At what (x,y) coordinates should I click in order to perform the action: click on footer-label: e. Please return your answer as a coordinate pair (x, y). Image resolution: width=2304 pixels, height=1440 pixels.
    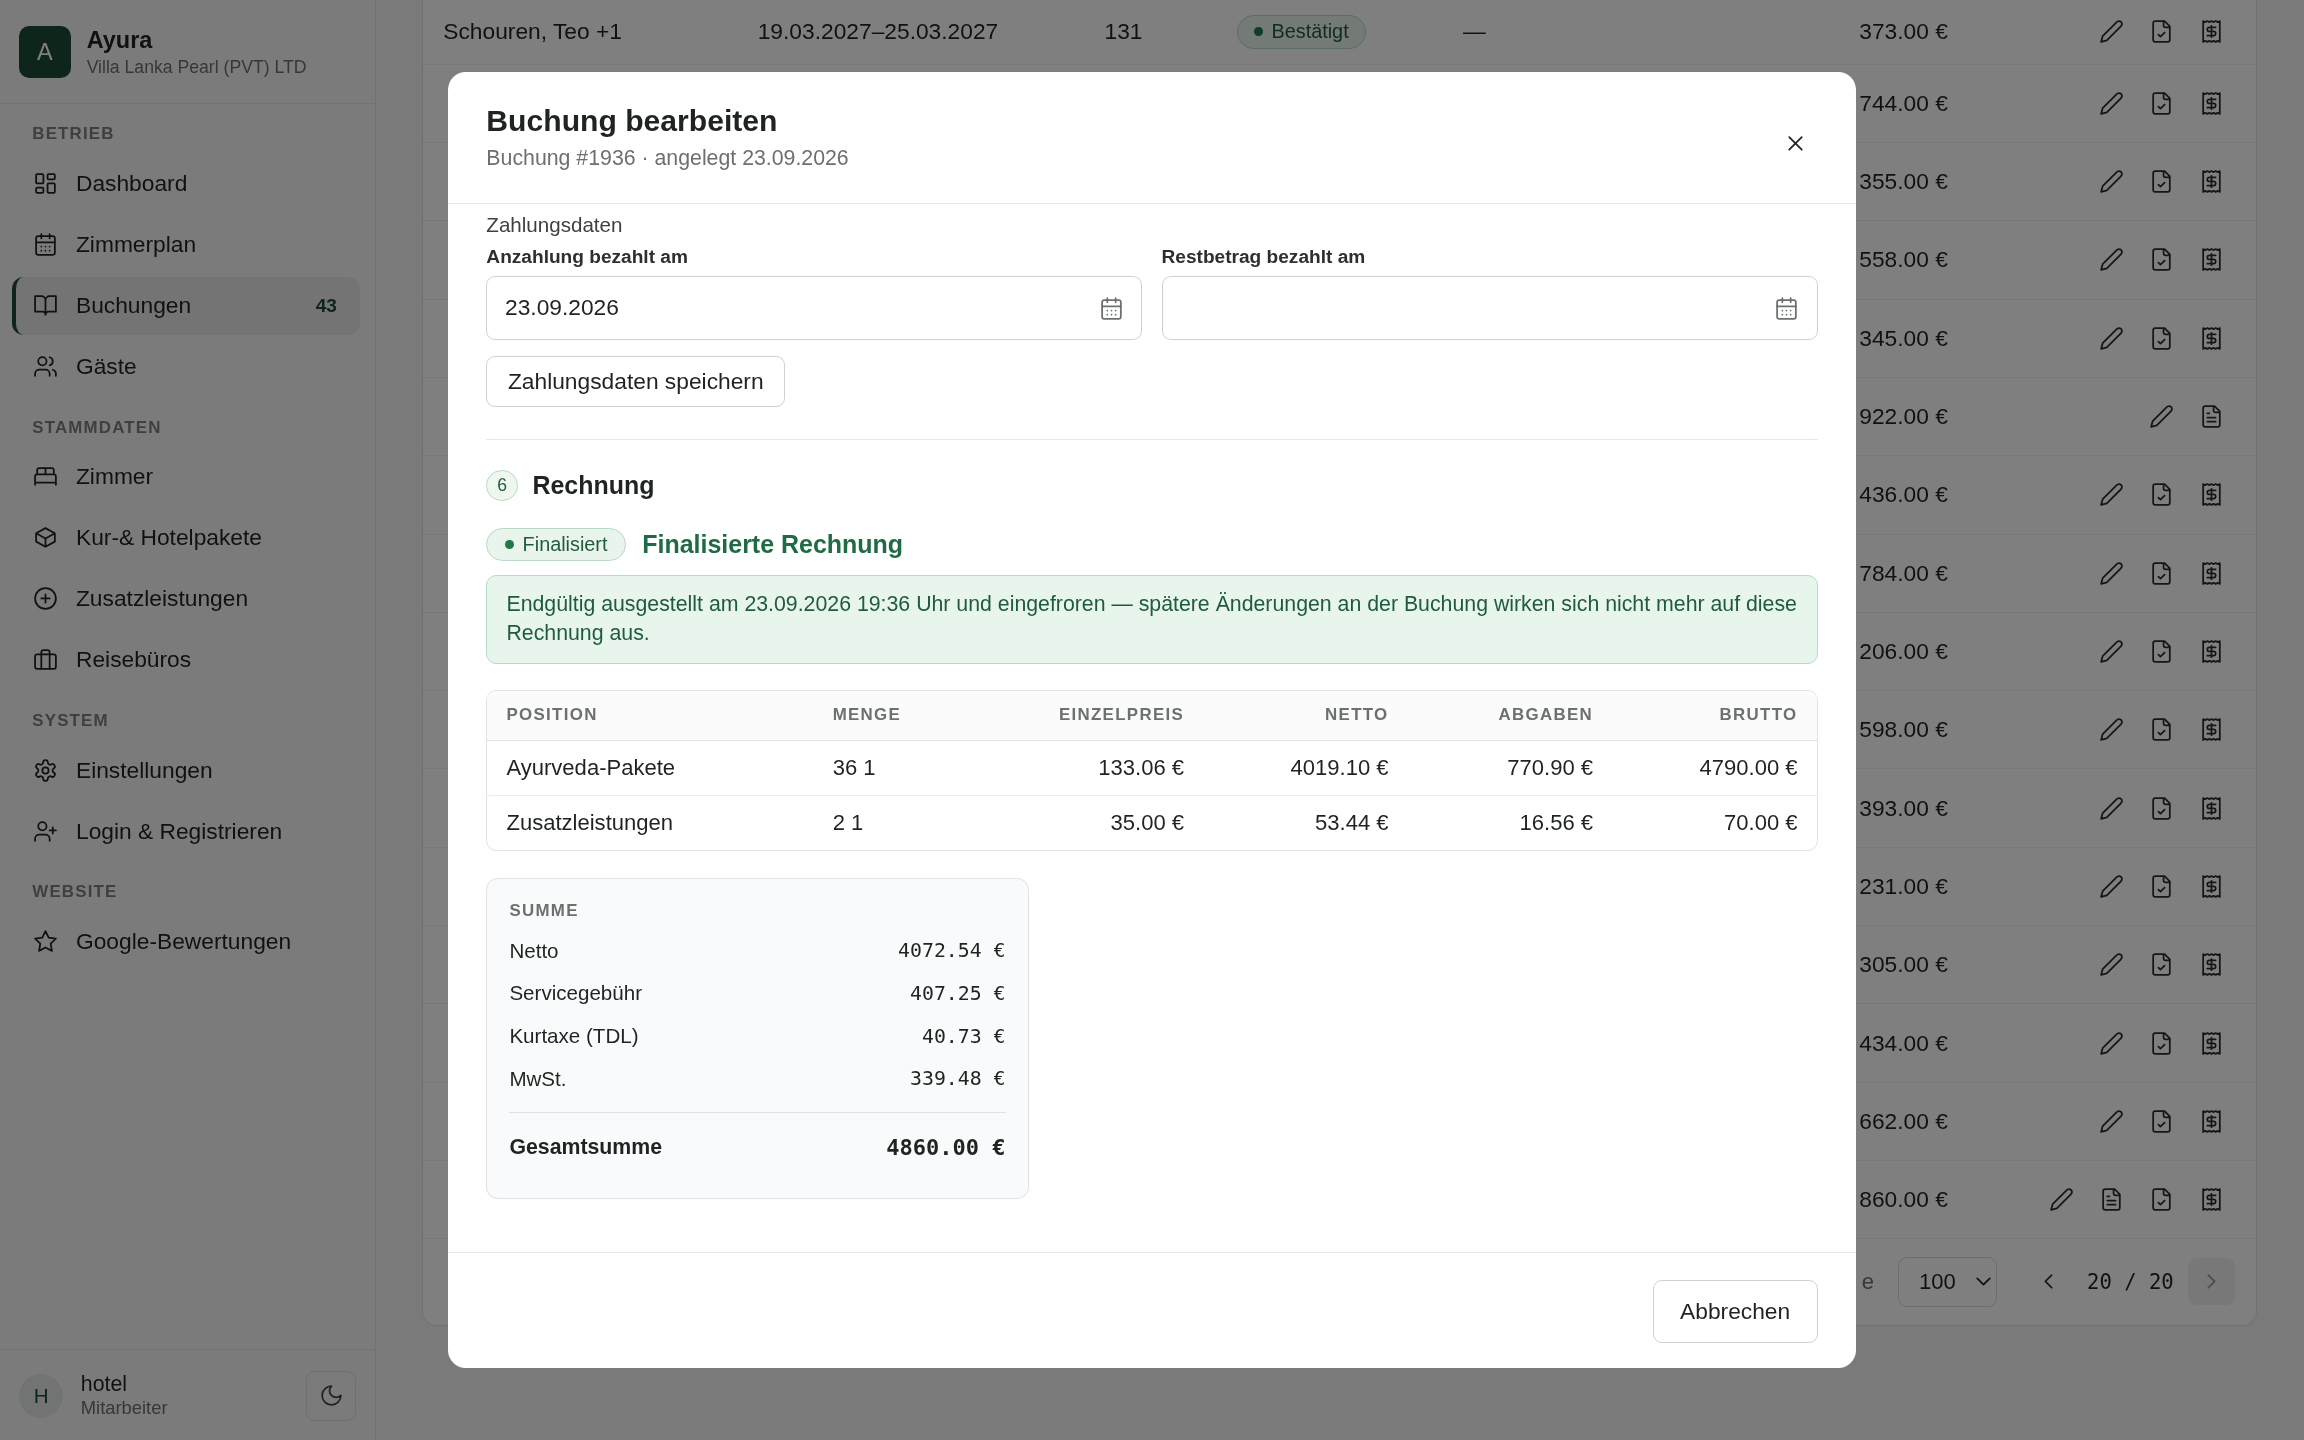
    Looking at the image, I should click on (1868, 1281).